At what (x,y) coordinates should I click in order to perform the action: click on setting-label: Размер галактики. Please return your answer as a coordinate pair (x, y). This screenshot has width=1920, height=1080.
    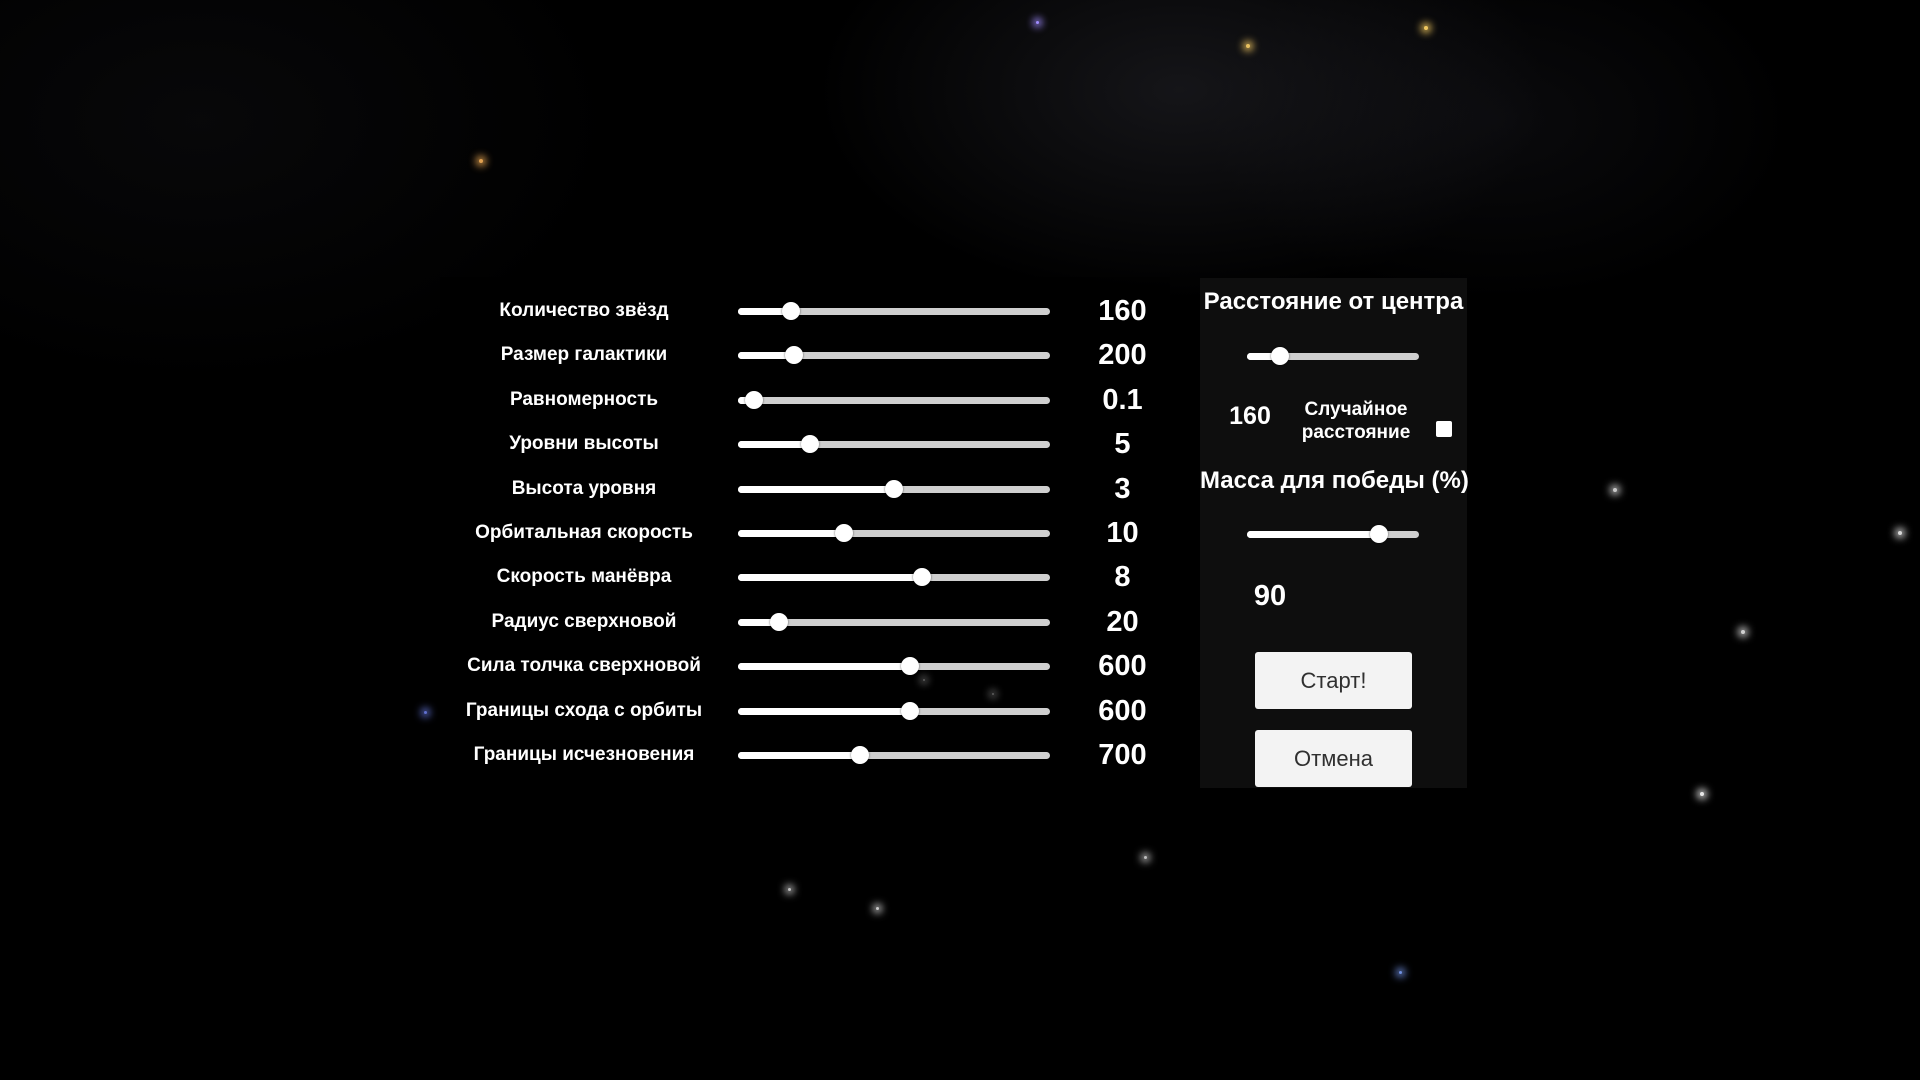
    Looking at the image, I should click on (584, 355).